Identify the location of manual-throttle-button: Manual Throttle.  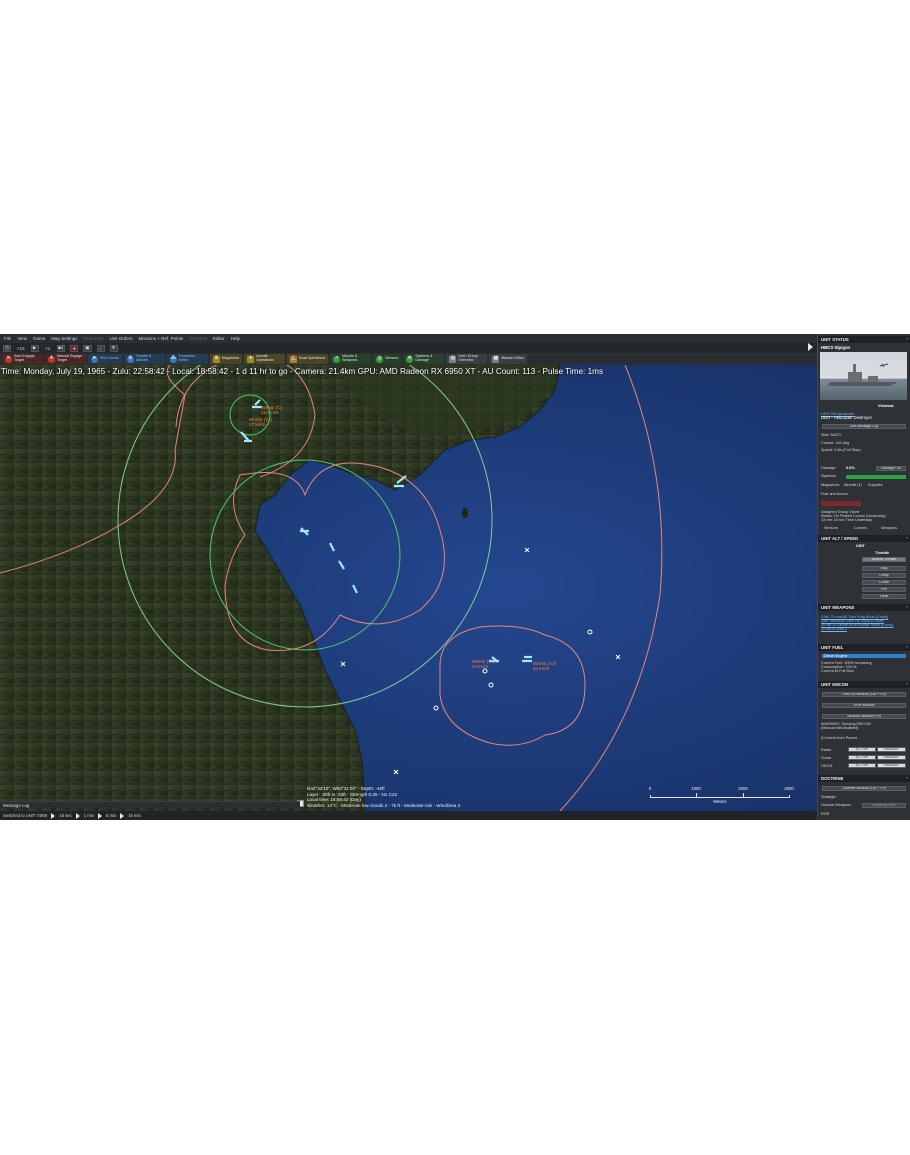
(884, 559).